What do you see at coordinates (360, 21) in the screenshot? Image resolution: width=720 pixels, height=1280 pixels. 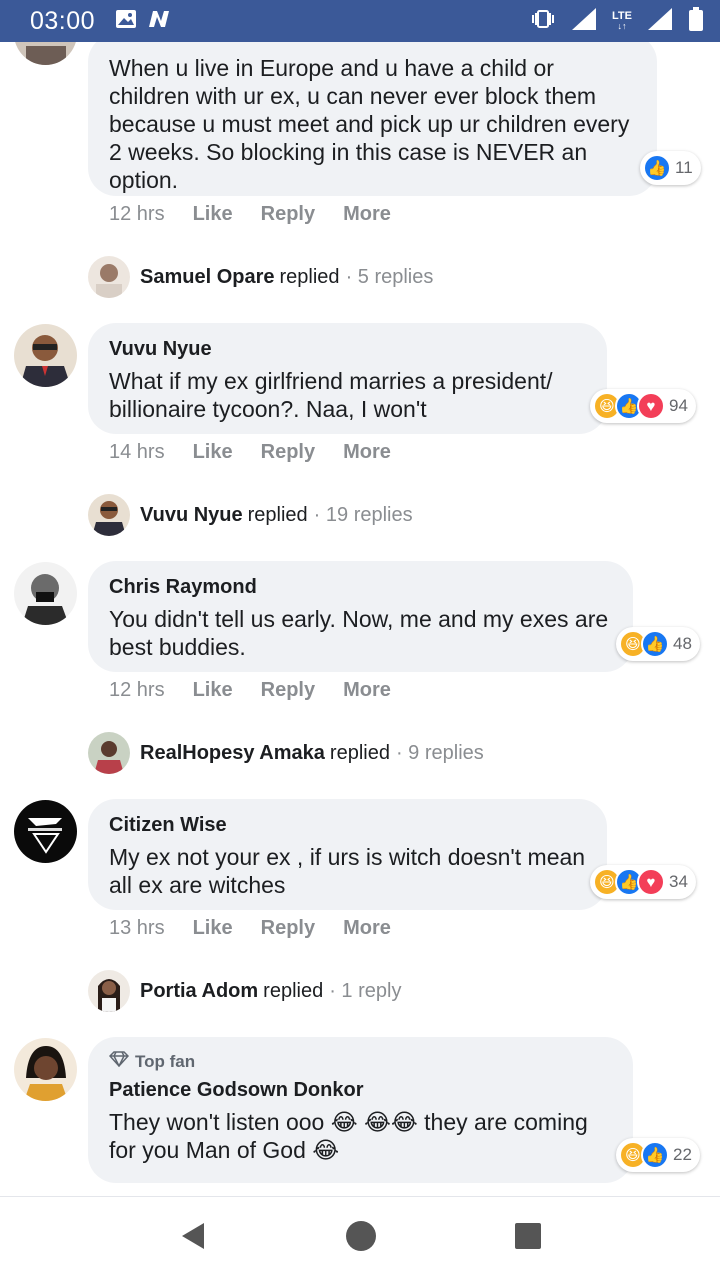 I see `status-bar: 03:00 LTE ↓↑` at bounding box center [360, 21].